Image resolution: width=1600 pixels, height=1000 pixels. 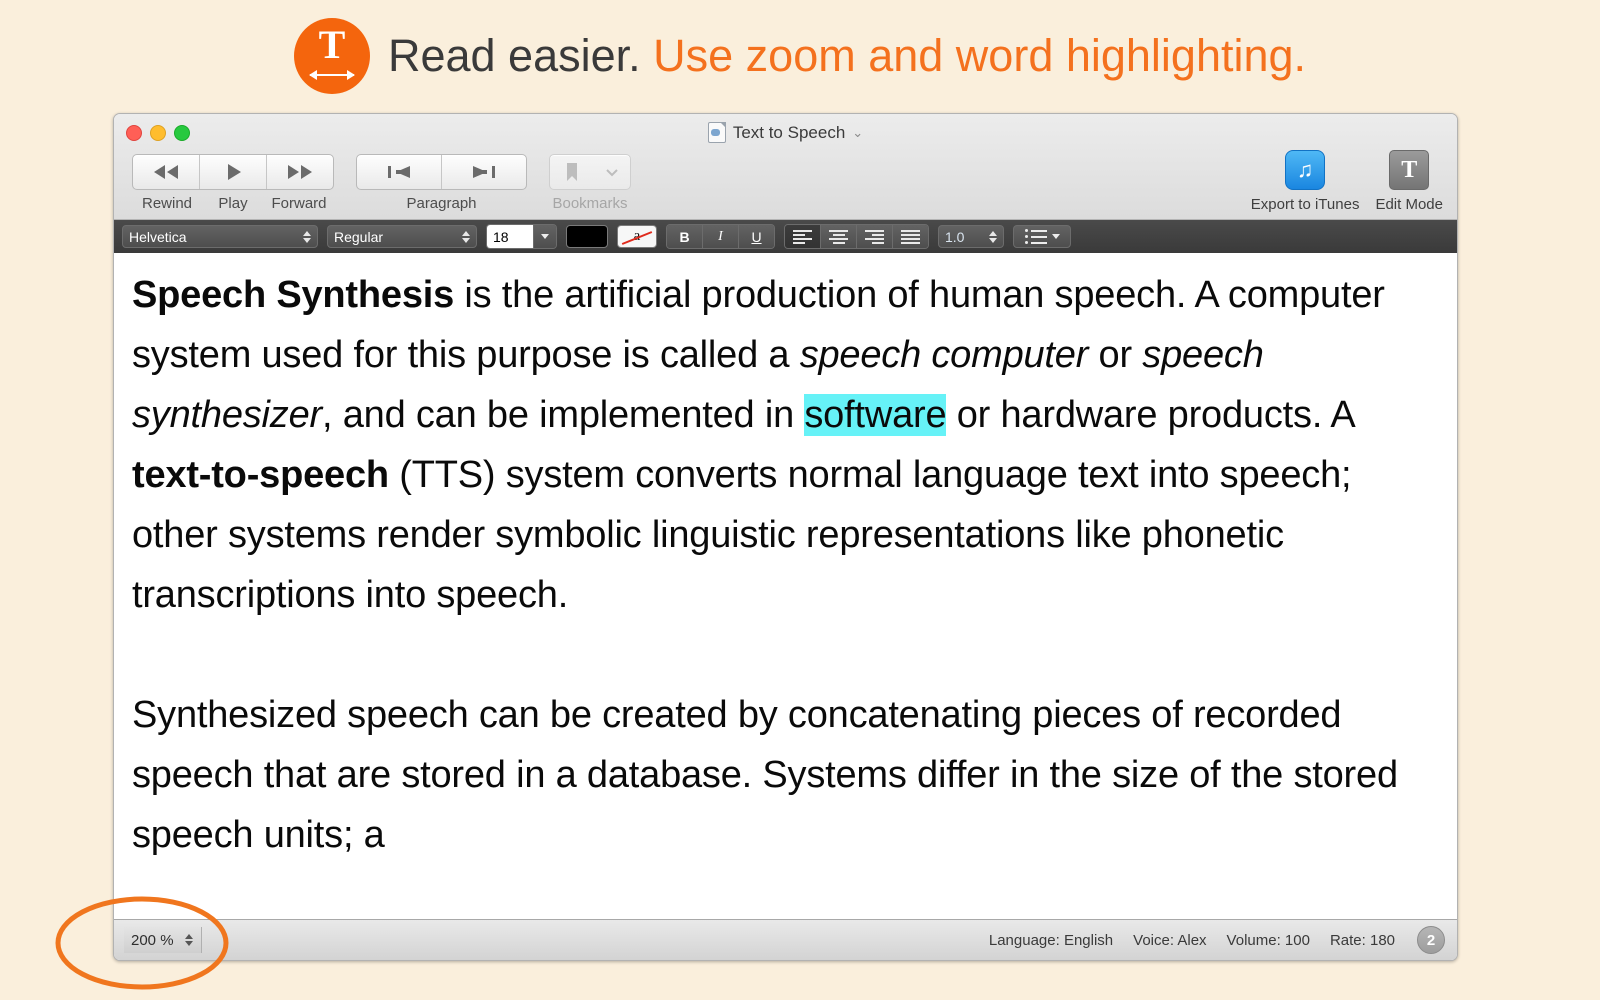 I want to click on align-justify-icon, so click(x=910, y=236).